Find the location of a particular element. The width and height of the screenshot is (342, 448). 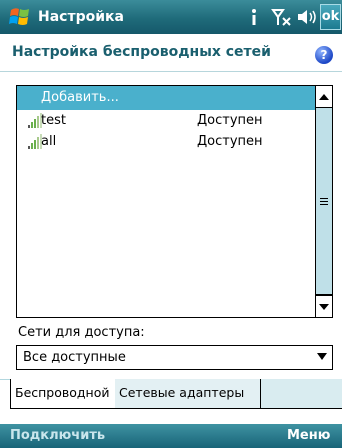

page-header: Настройка беспроводных сетей ? is located at coordinates (171, 53).